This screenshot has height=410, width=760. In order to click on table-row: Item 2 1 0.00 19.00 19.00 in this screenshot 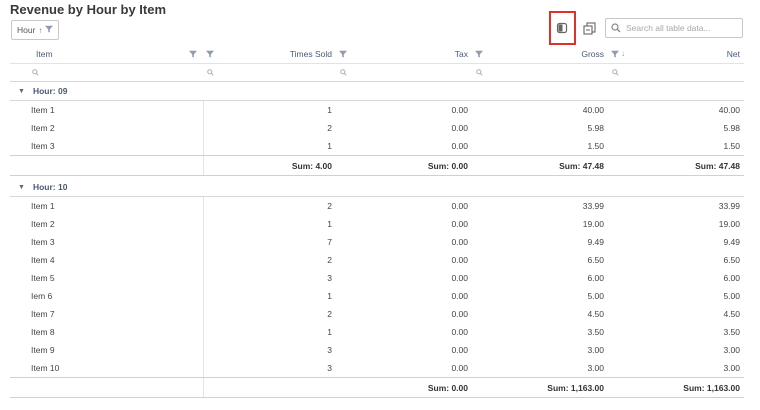, I will do `click(377, 224)`.